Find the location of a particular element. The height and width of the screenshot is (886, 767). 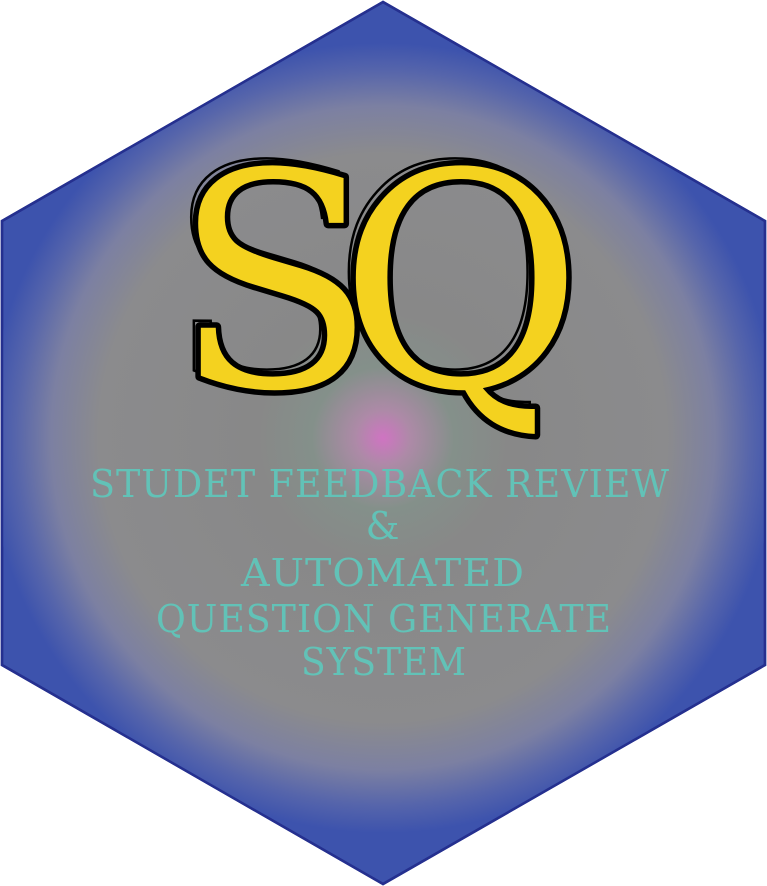

tagline-line-4: QUESTION GENERATE is located at coordinates (384, 619).